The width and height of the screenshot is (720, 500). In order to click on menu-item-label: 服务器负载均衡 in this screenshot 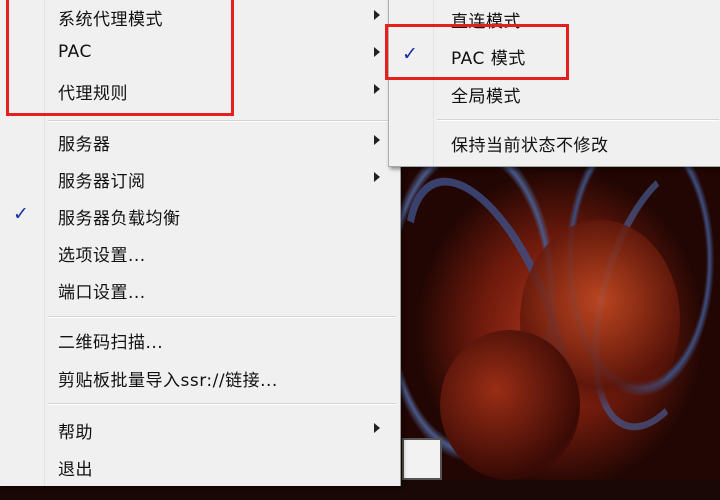, I will do `click(119, 219)`.